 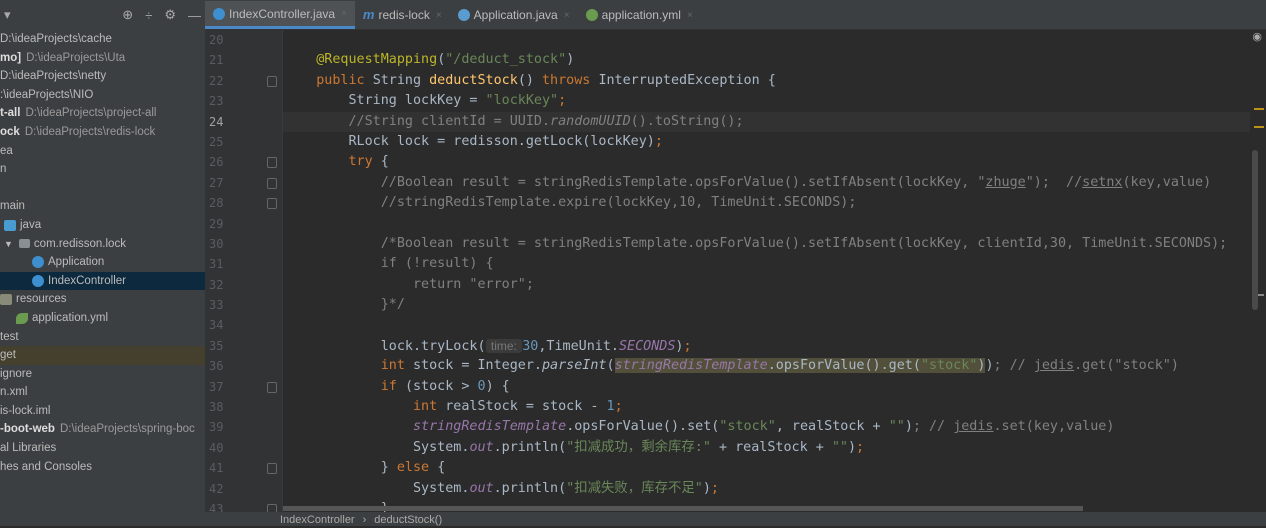 What do you see at coordinates (437, 264) in the screenshot?
I see `code-token: if (!result) {` at bounding box center [437, 264].